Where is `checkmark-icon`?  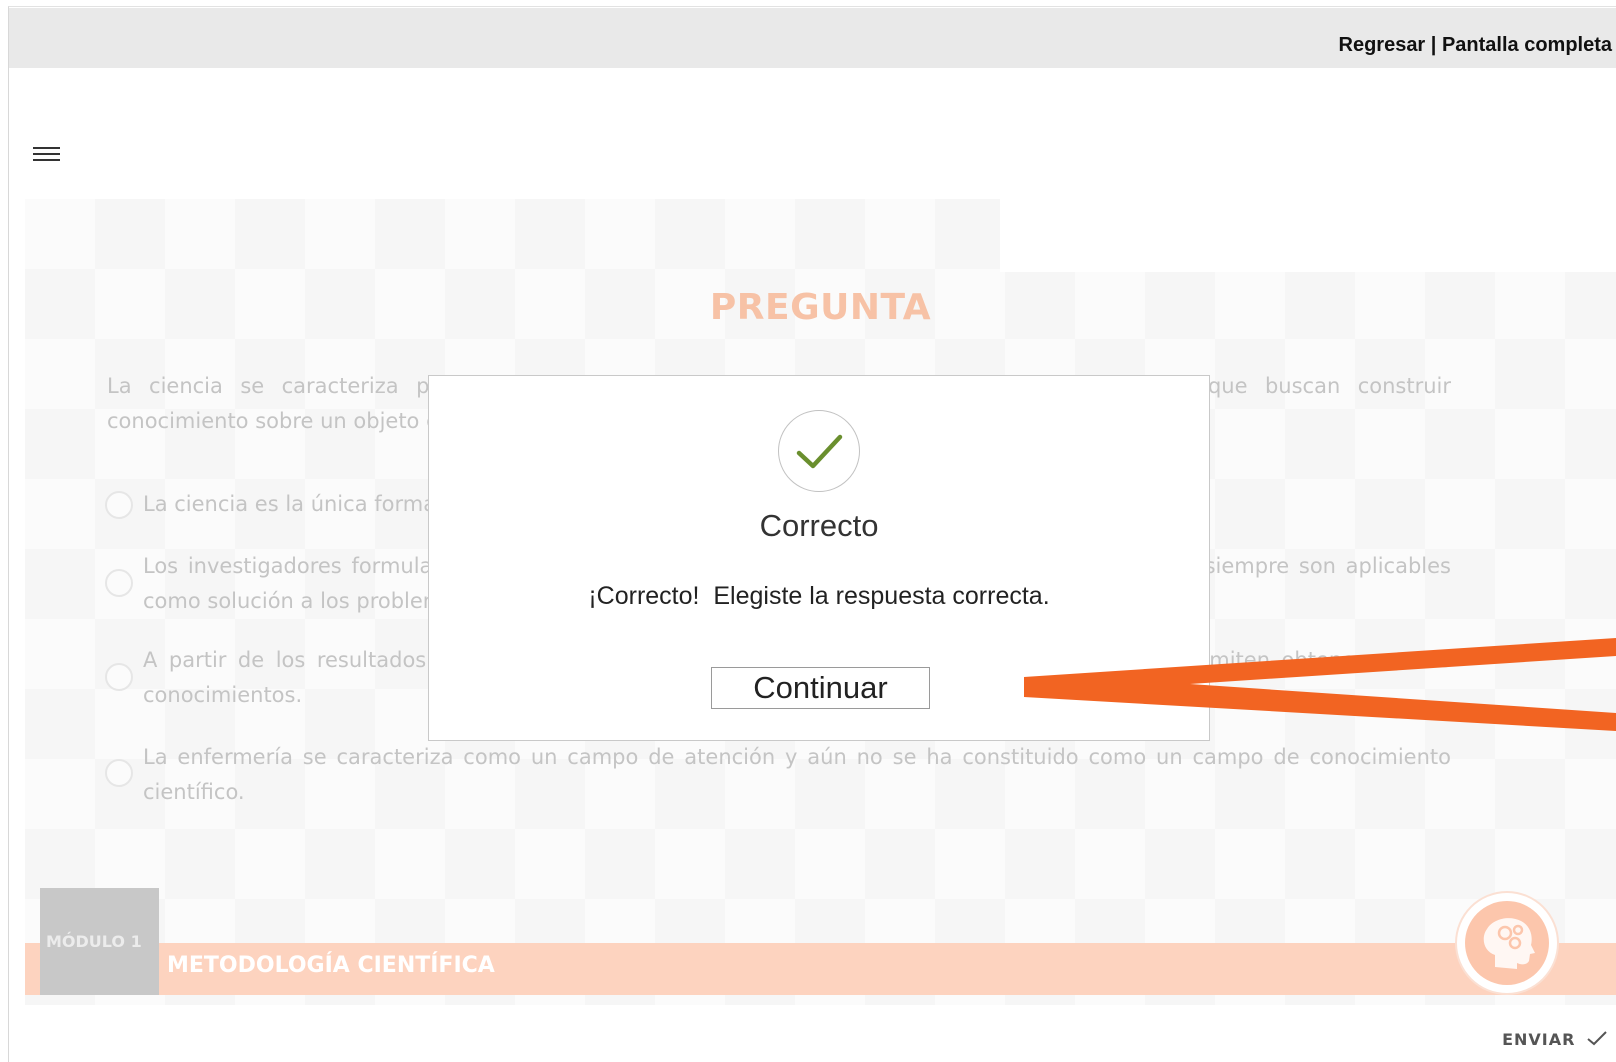
checkmark-icon is located at coordinates (1597, 1038).